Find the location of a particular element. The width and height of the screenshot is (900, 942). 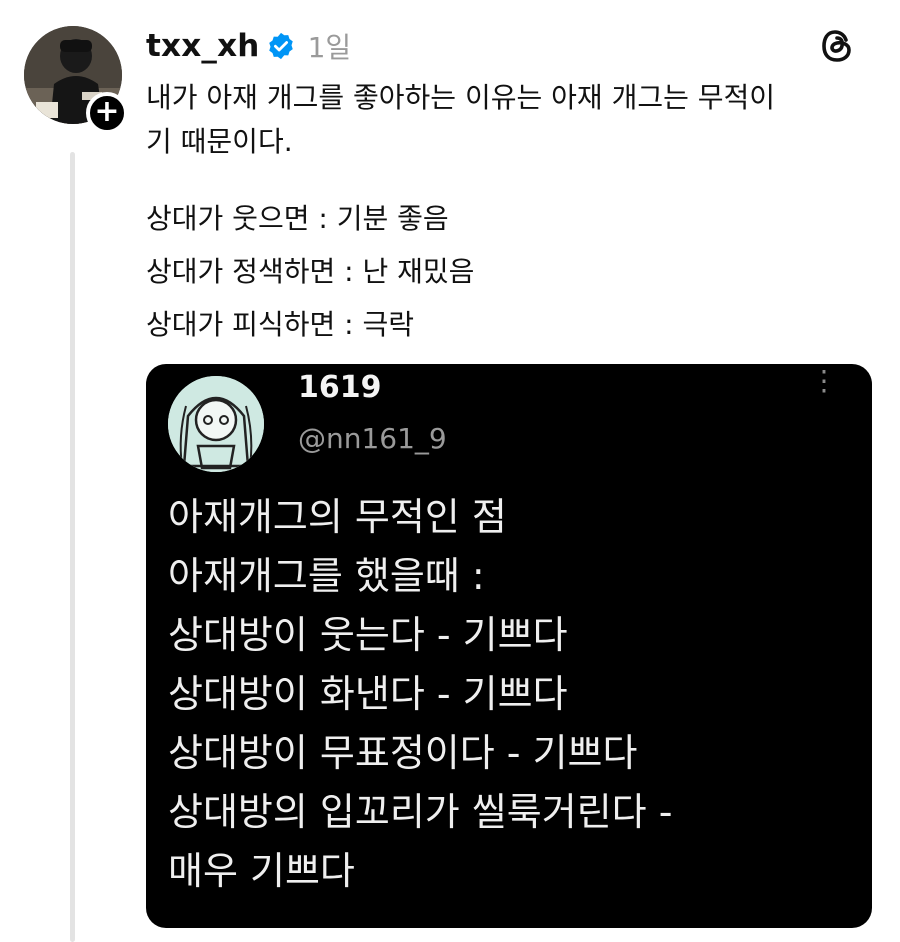

embed-avatar is located at coordinates (216, 424).